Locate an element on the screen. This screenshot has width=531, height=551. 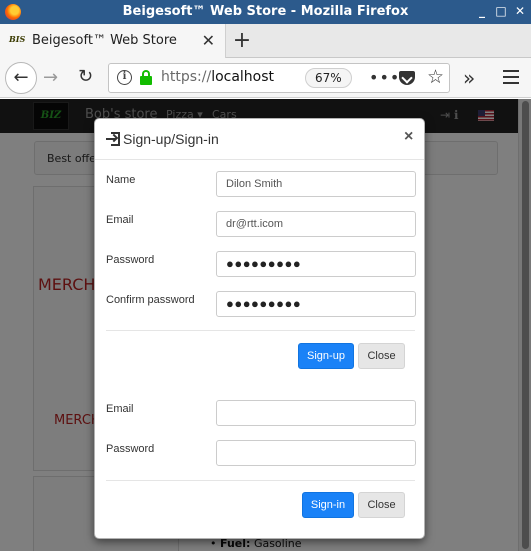
site-favicon-icon: BIS is located at coordinates (17, 39).